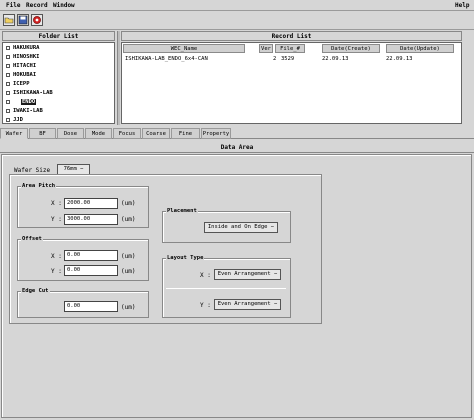  I want to click on folder-item: HITACHI, so click(24, 66).